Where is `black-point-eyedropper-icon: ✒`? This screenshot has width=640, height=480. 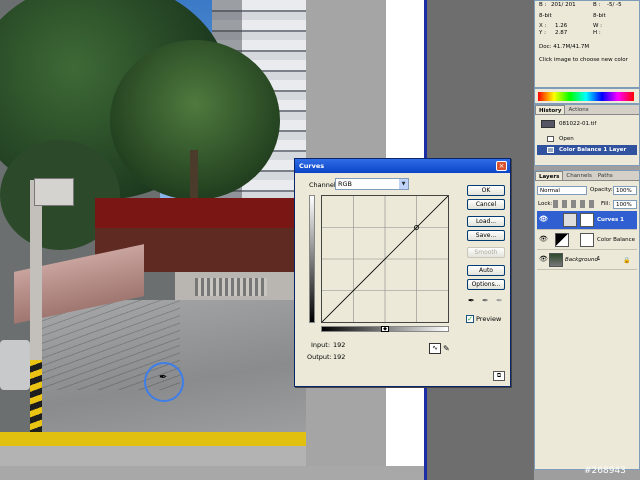
black-point-eyedropper-icon: ✒ is located at coordinates (473, 301).